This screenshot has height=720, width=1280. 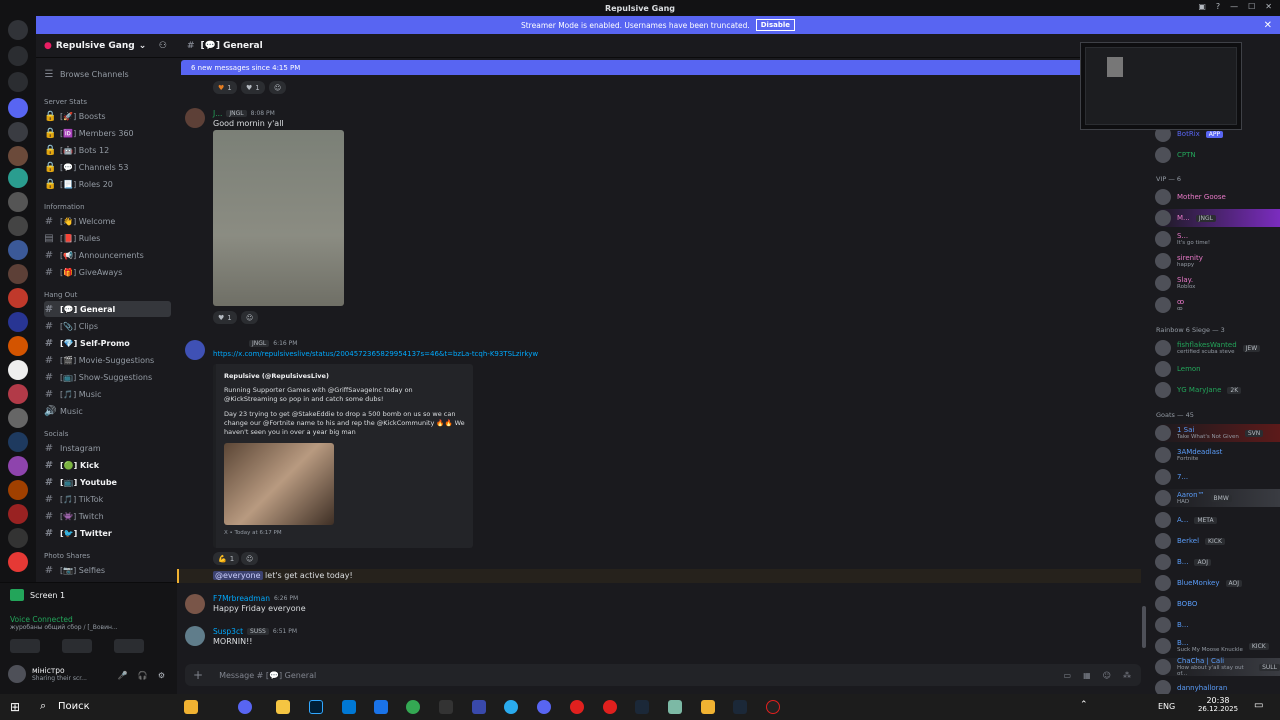 I want to click on member-item: Lemon, so click(x=1217, y=369).